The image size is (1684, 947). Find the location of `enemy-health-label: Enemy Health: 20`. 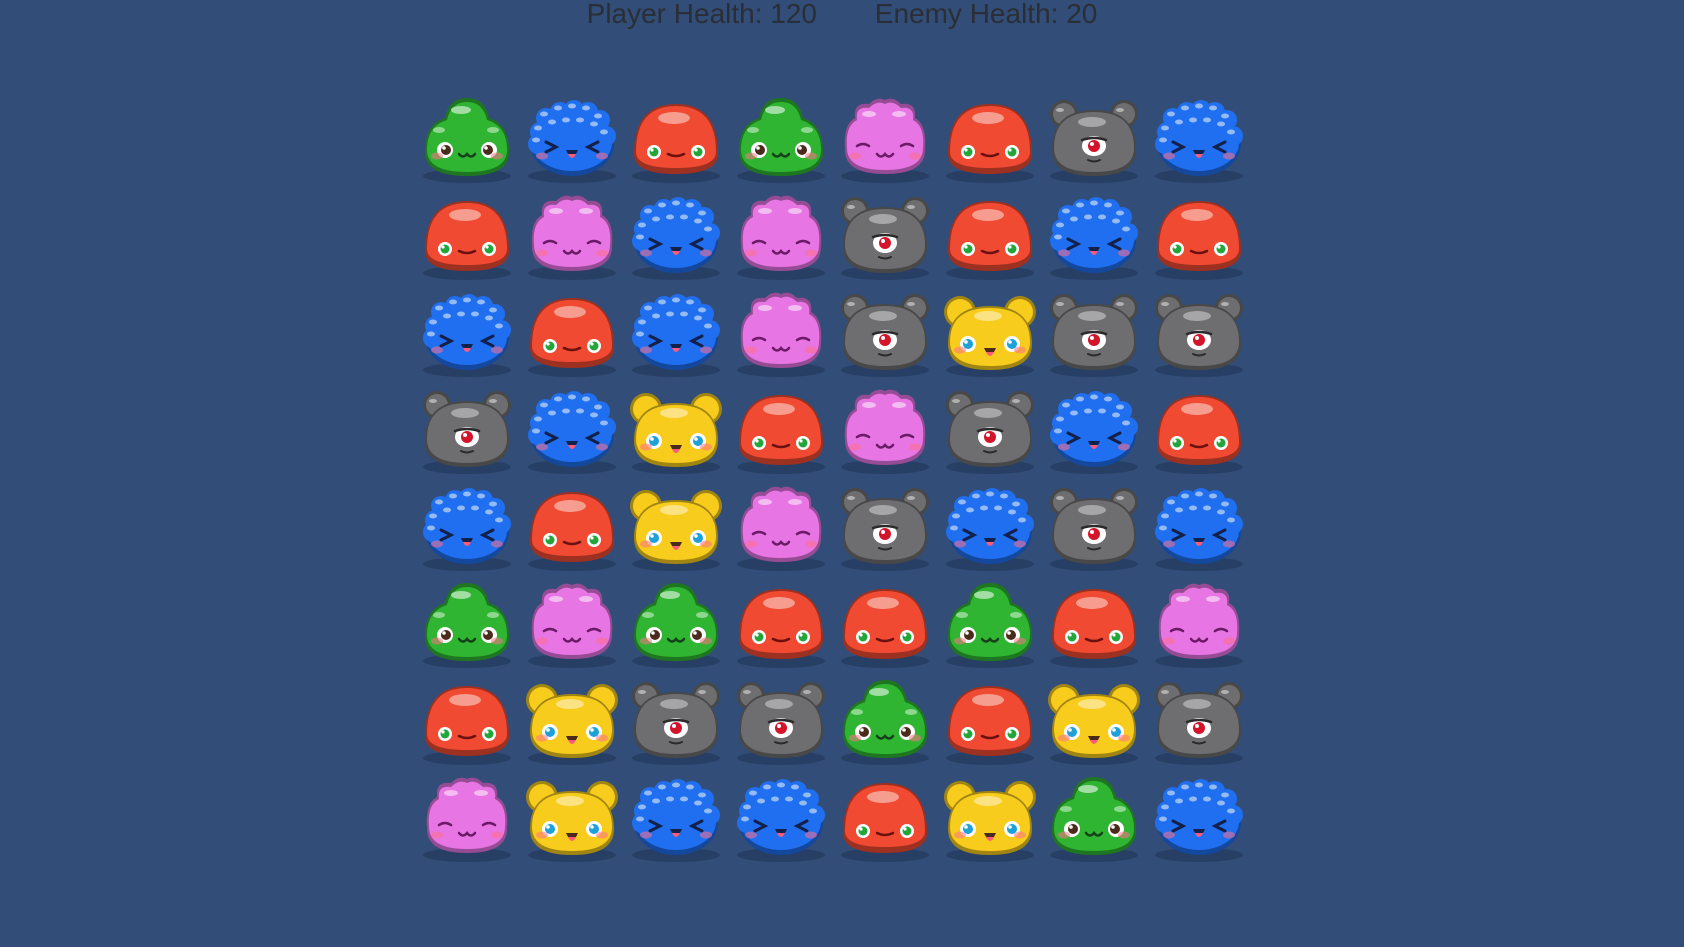

enemy-health-label: Enemy Health: 20 is located at coordinates (986, 14).